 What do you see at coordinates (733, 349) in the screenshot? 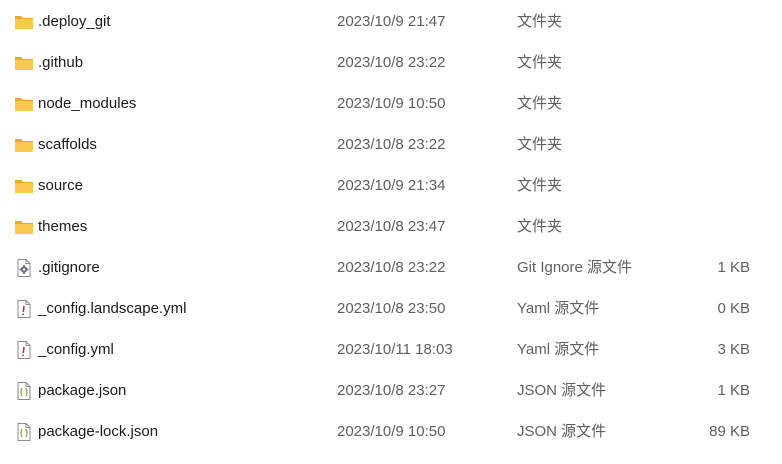
I see `file-size: 3 KB` at bounding box center [733, 349].